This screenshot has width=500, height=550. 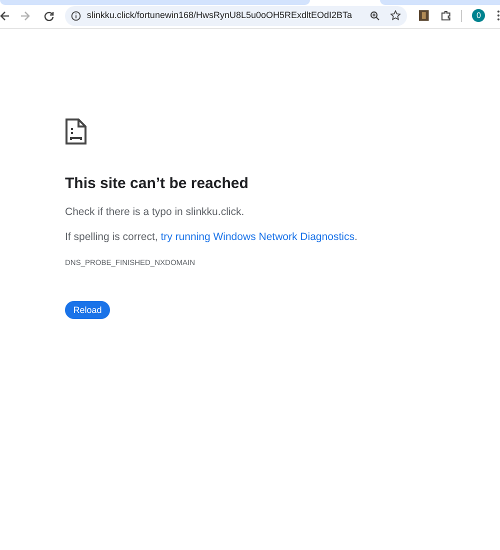 I want to click on sad-page-icon, so click(x=76, y=131).